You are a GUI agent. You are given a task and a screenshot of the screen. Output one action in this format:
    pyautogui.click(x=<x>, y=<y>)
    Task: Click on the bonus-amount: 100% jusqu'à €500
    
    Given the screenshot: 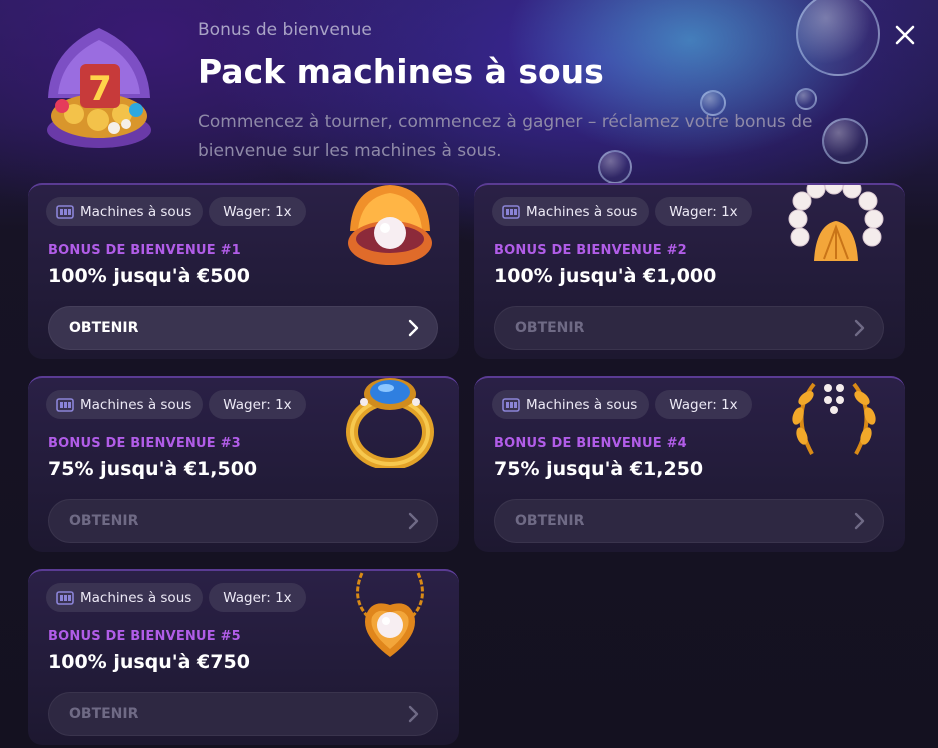 What is the action you would take?
    pyautogui.click(x=149, y=276)
    